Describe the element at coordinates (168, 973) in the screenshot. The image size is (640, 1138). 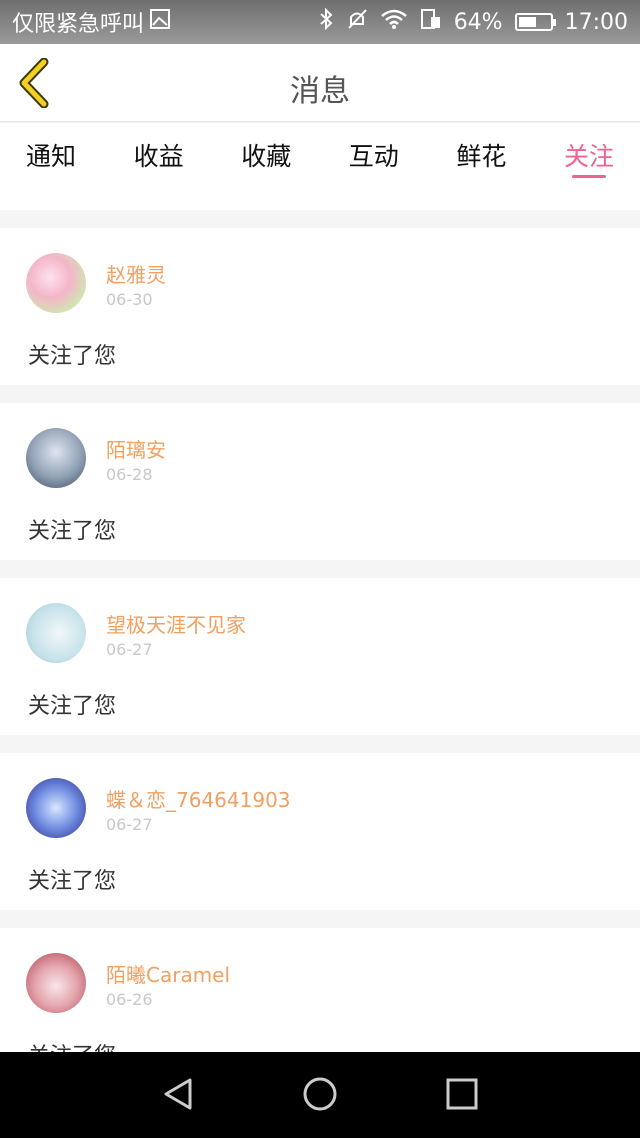
I see `user-name: 陌曦Caramel` at that location.